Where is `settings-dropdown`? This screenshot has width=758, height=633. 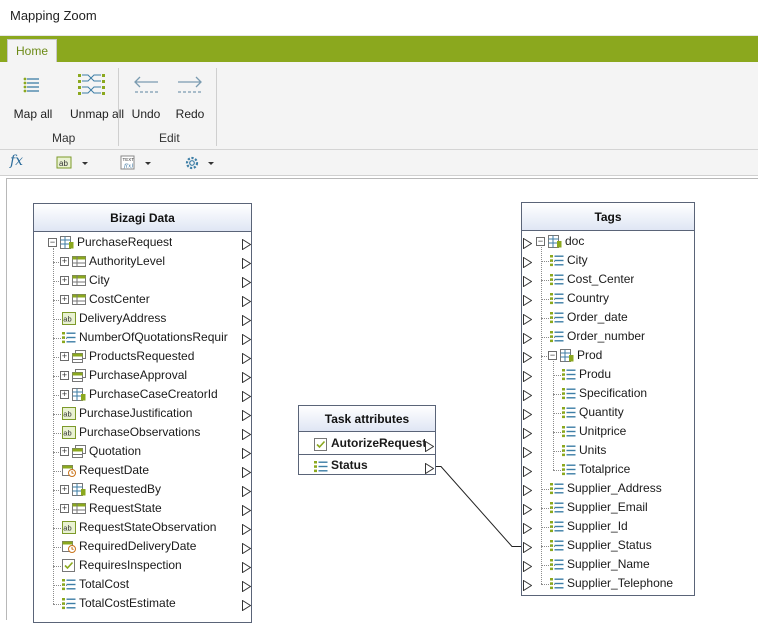 settings-dropdown is located at coordinates (201, 163).